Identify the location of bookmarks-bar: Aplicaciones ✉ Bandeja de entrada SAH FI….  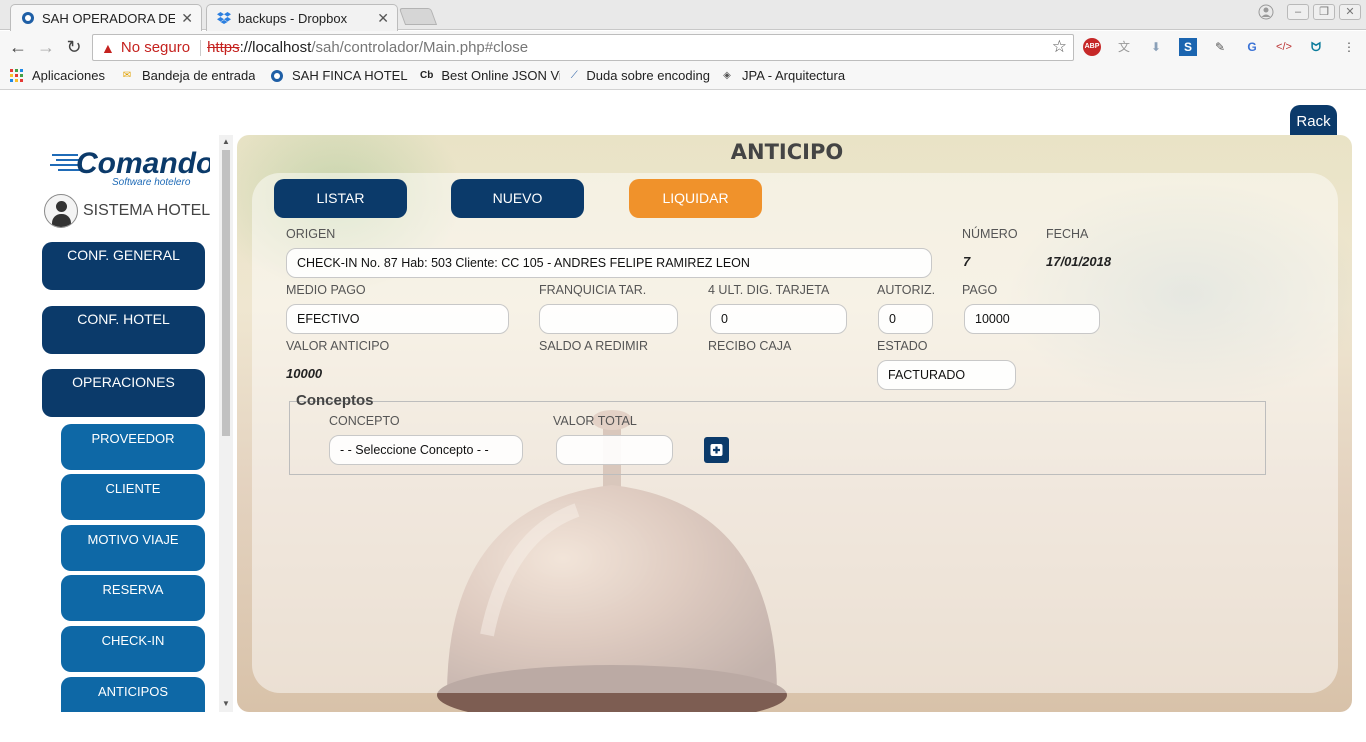
(683, 76).